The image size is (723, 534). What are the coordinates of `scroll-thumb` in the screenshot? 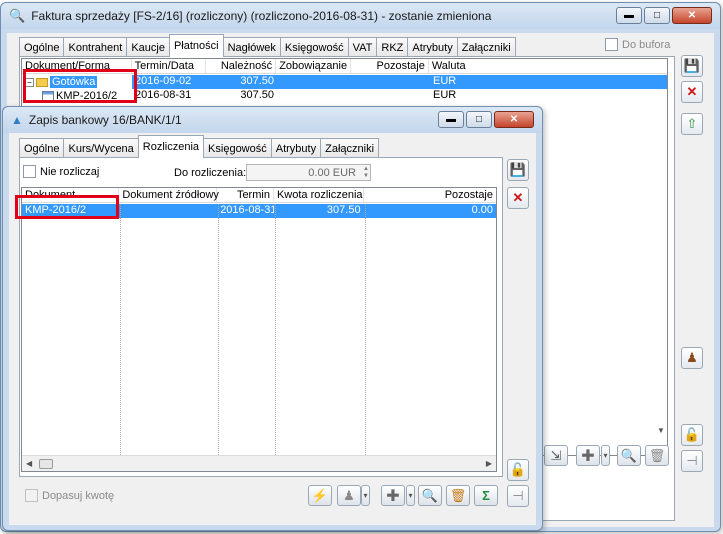 It's located at (46, 464).